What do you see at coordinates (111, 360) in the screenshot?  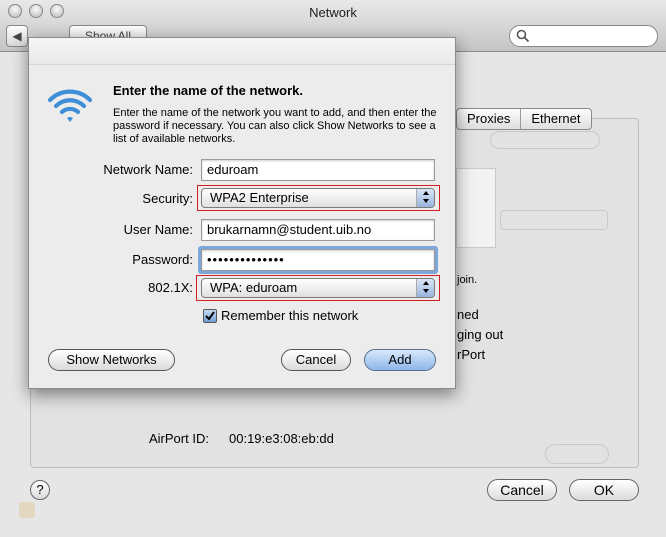 I see `show-networks-button: Show Networks` at bounding box center [111, 360].